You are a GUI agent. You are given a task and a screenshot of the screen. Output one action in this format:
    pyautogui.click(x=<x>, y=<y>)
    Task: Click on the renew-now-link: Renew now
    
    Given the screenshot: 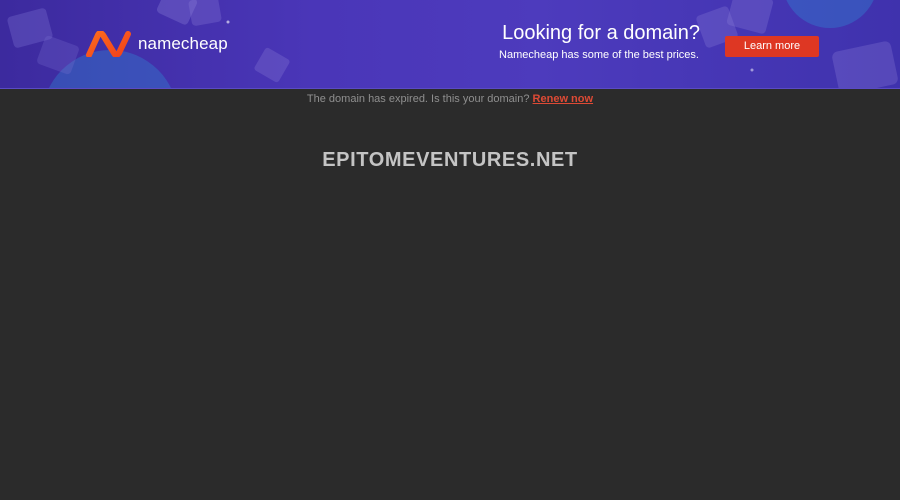 What is the action you would take?
    pyautogui.click(x=563, y=99)
    